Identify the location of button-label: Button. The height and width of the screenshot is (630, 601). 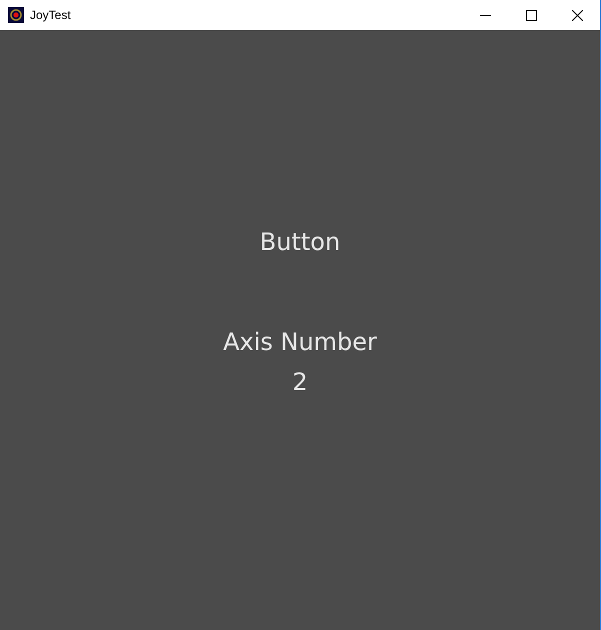
(300, 242).